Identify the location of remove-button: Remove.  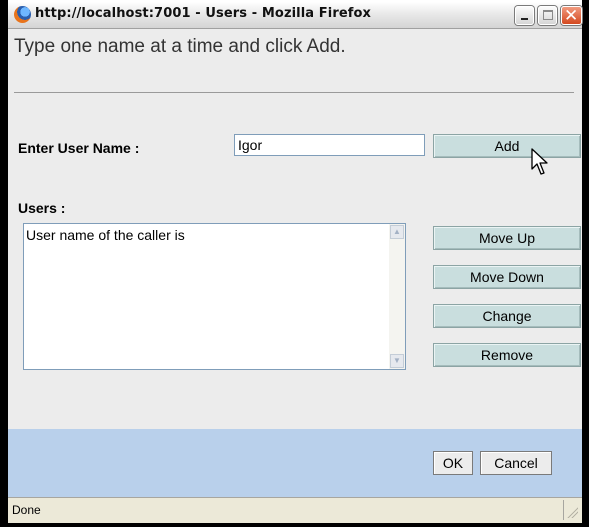
(507, 355).